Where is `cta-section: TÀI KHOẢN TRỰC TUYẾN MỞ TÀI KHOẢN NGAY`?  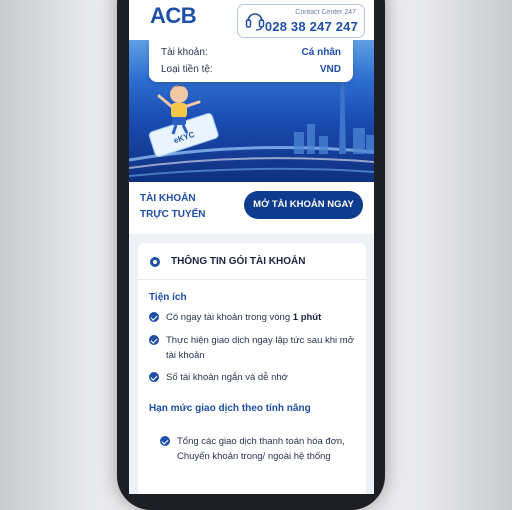 cta-section: TÀI KHOẢN TRỰC TUYẾN MỞ TÀI KHOẢN NGAY is located at coordinates (251, 208).